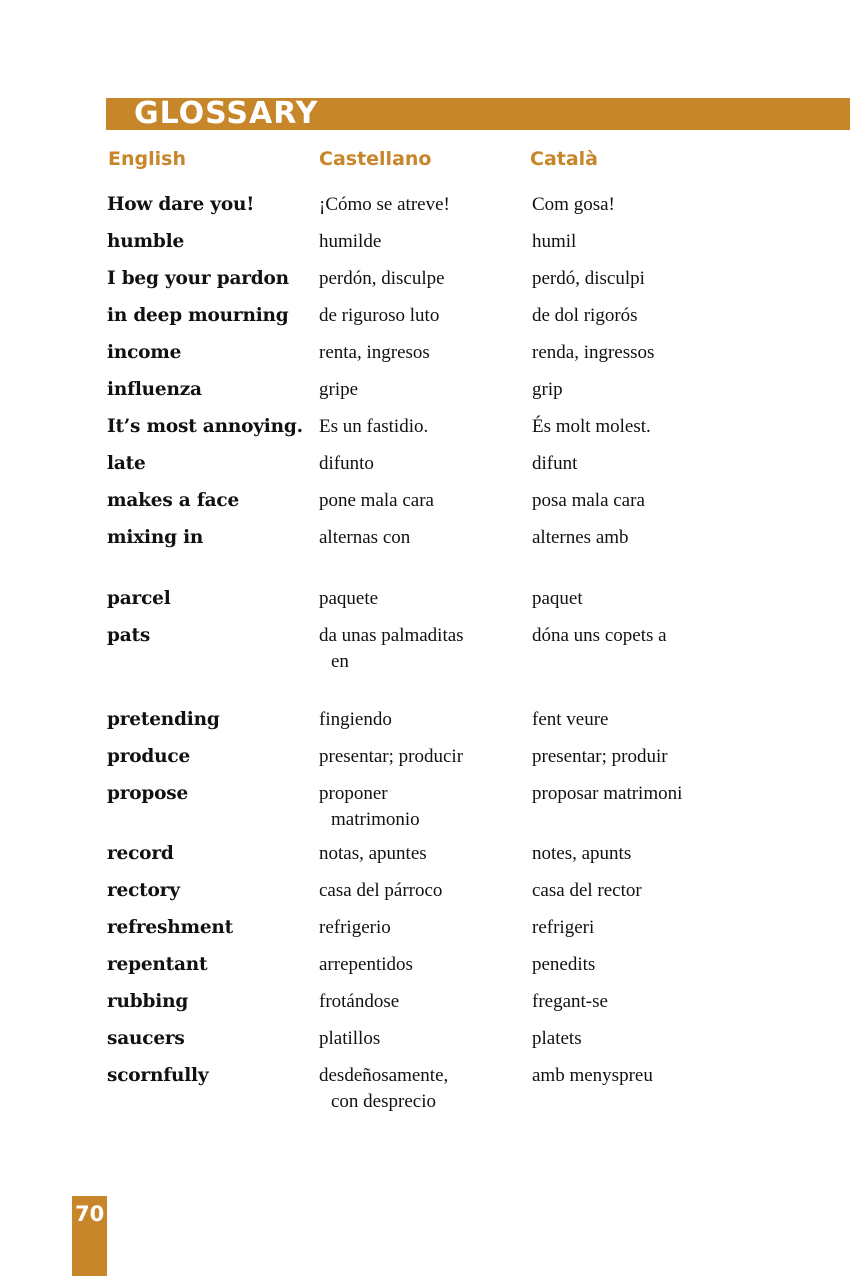  What do you see at coordinates (365, 537) in the screenshot?
I see `term-castellano-text: alternas con` at bounding box center [365, 537].